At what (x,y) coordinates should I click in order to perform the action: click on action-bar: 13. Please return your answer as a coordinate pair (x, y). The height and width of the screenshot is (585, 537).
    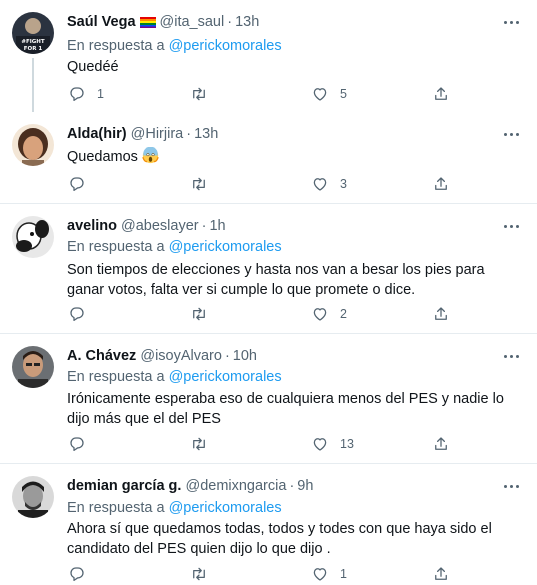
    Looking at the image, I should click on (268, 444).